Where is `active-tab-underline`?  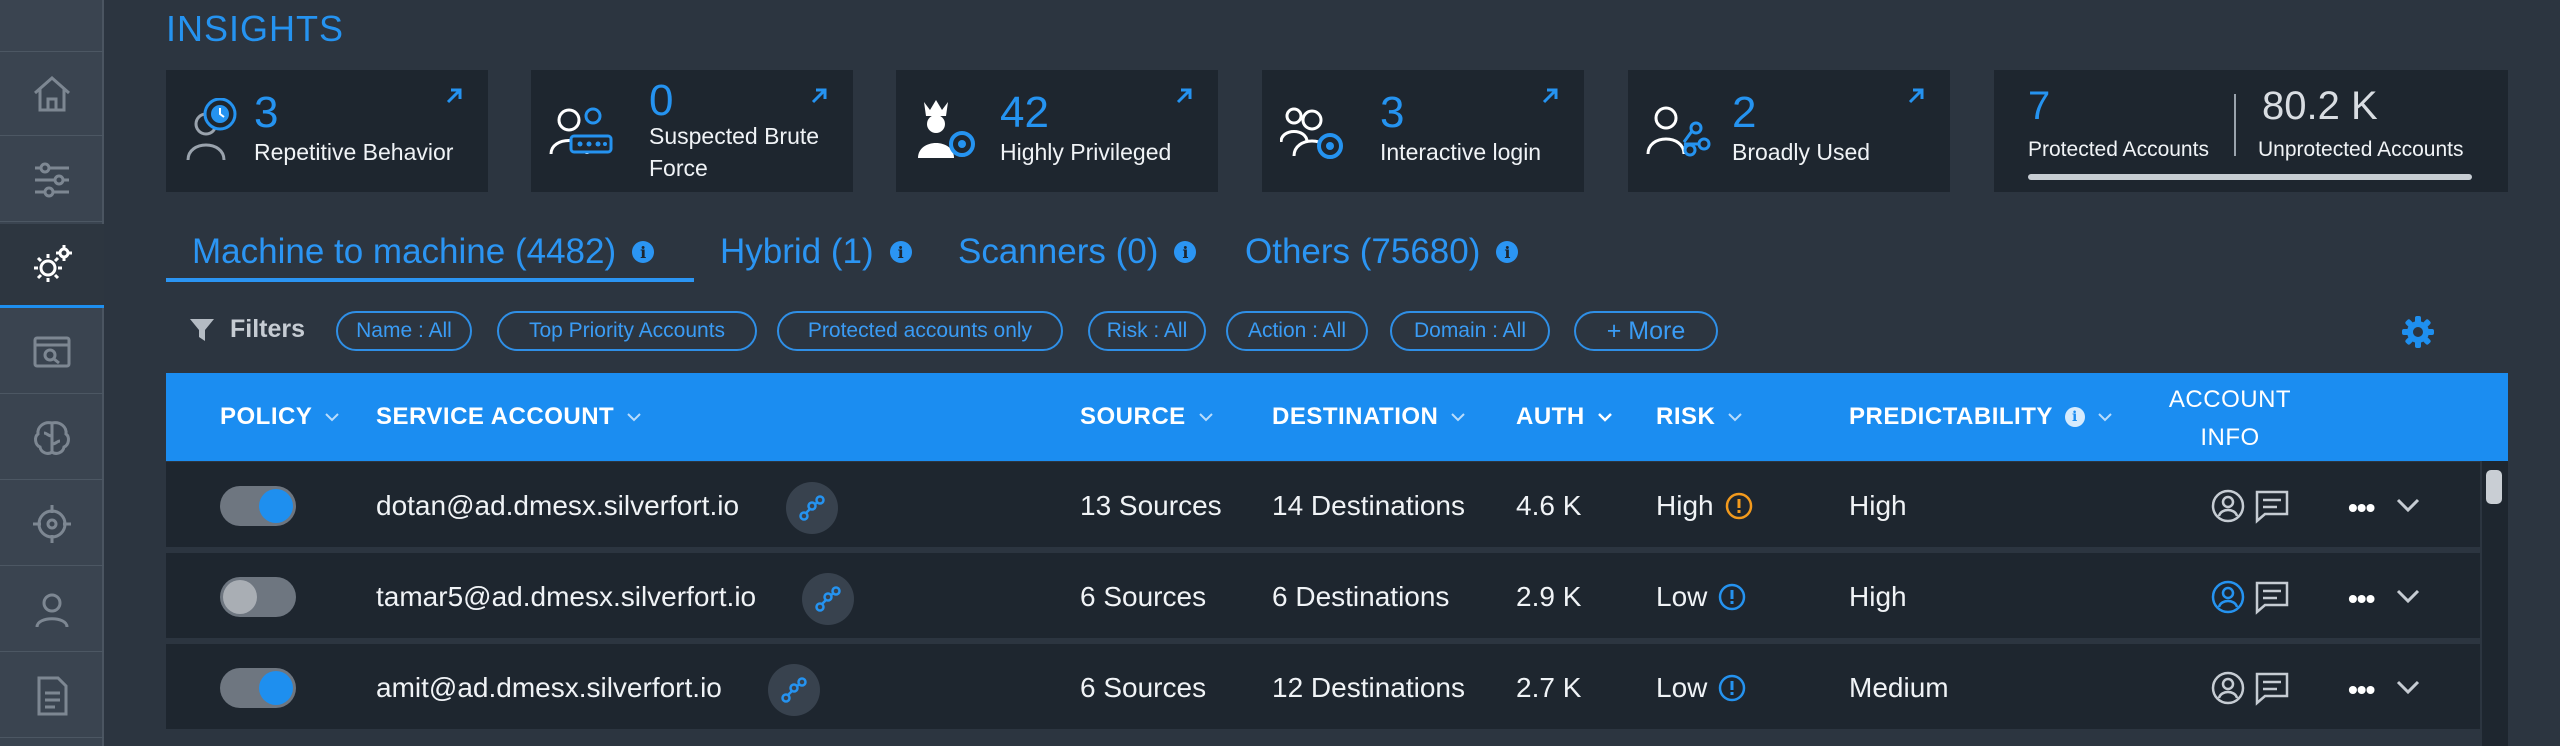
active-tab-underline is located at coordinates (430, 280).